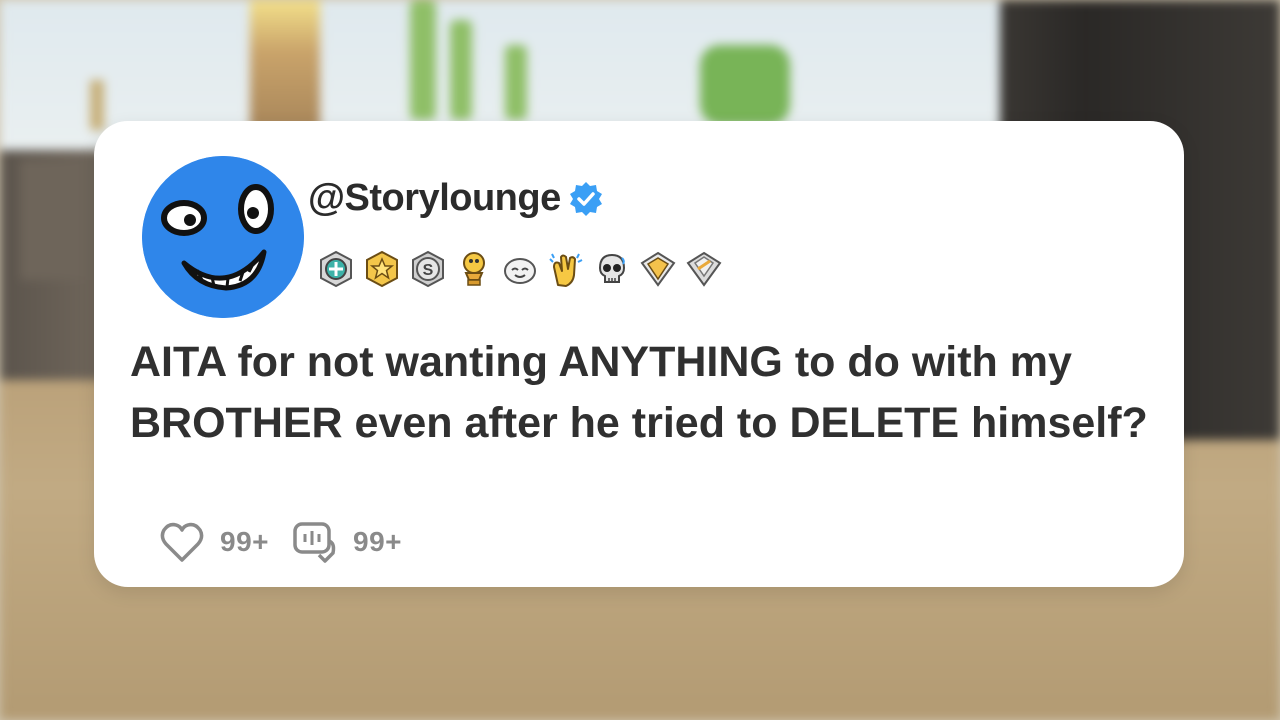 This screenshot has height=720, width=1280. I want to click on bush, so click(745, 85).